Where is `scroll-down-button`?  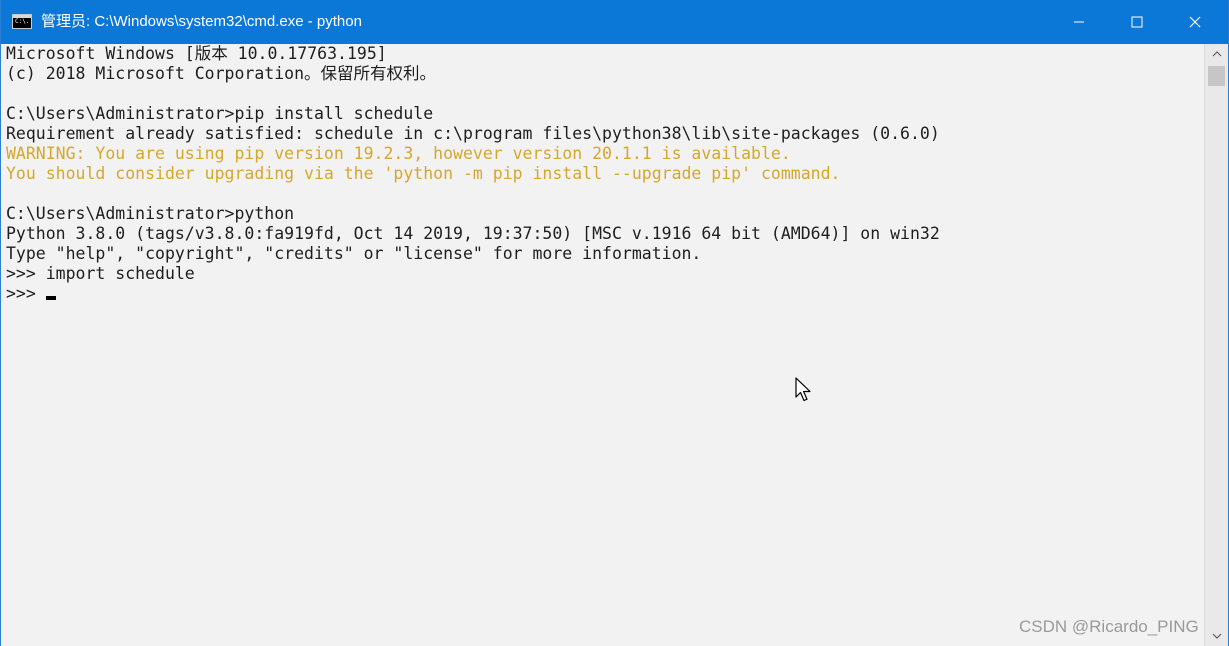
scroll-down-button is located at coordinates (1217, 636).